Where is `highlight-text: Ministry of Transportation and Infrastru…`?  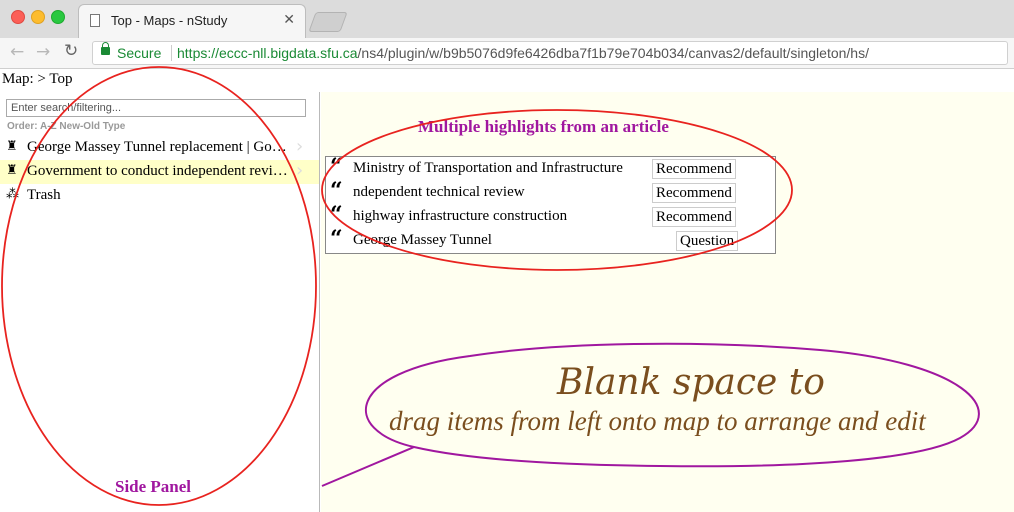
highlight-text: Ministry of Transportation and Infrastru… is located at coordinates (488, 168).